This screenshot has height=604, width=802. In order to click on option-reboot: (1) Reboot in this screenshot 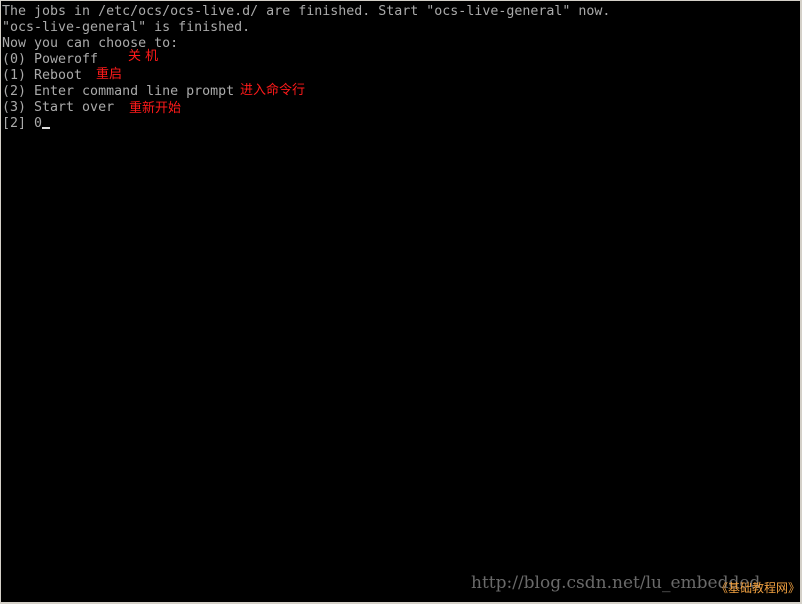, I will do `click(42, 75)`.